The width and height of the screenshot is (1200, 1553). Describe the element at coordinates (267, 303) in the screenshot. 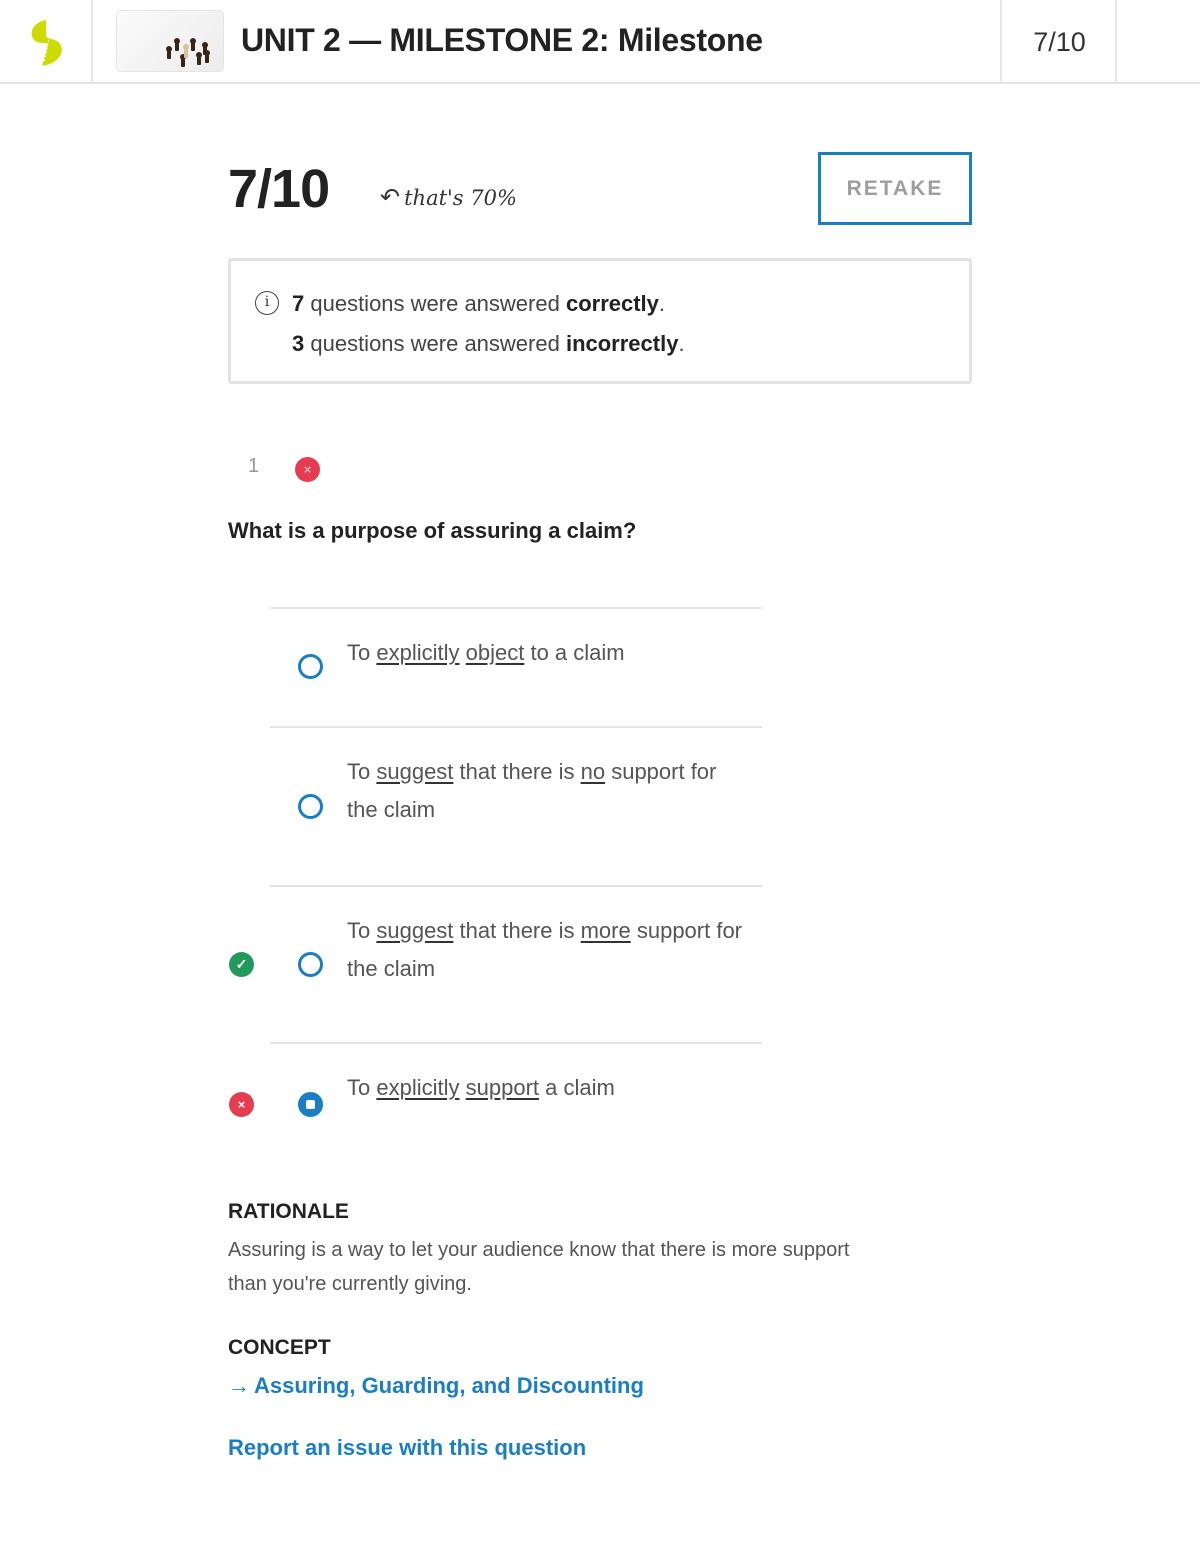

I see `info-icon: i` at that location.